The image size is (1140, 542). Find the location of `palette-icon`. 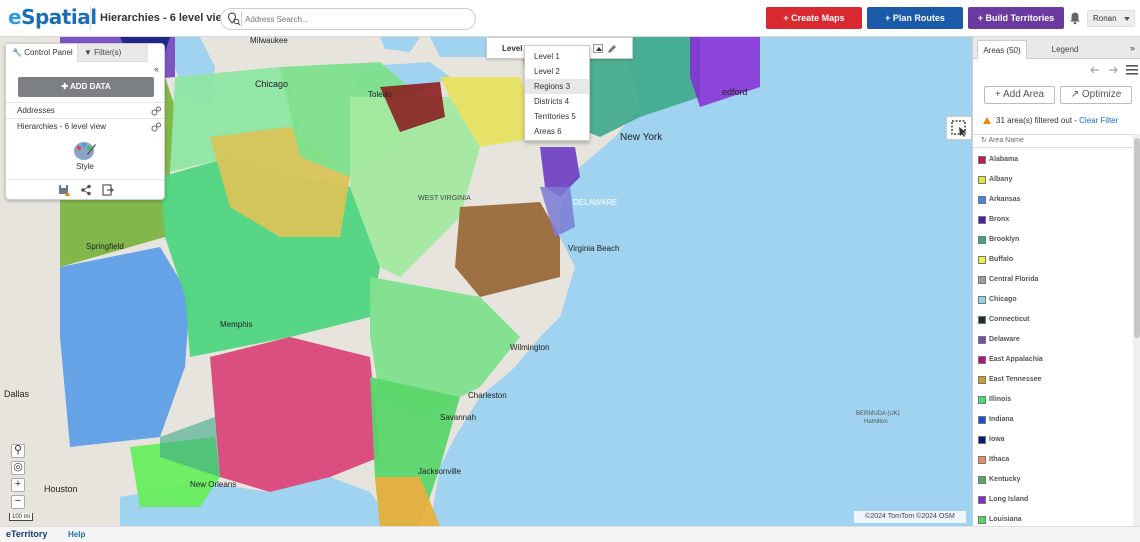

palette-icon is located at coordinates (85, 151).